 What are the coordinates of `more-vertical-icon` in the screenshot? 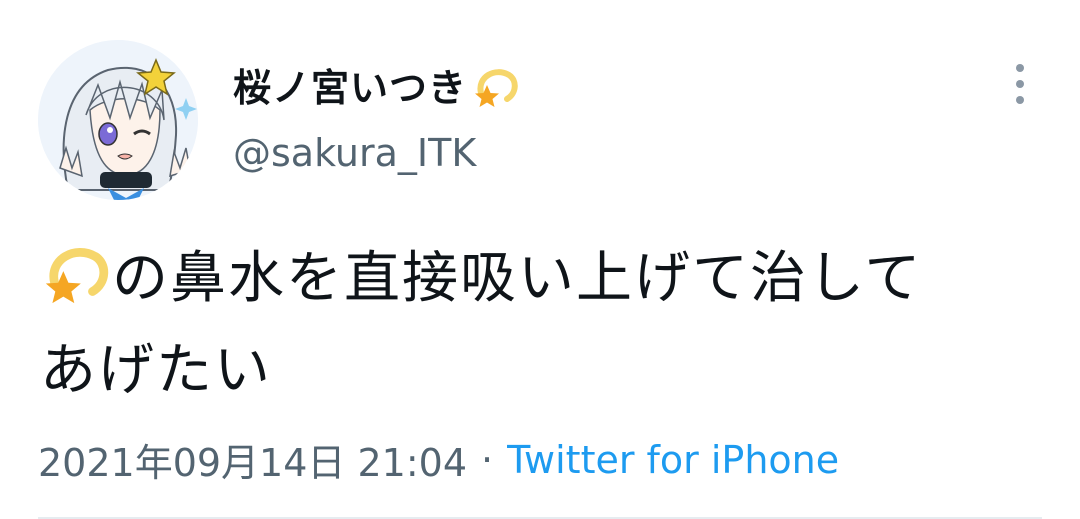 It's located at (1020, 68).